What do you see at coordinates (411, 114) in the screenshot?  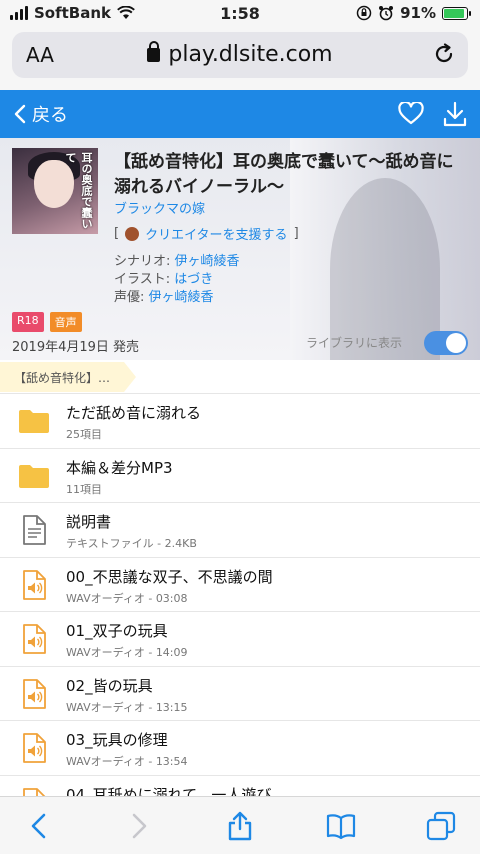 I see `favorite-heart-icon` at bounding box center [411, 114].